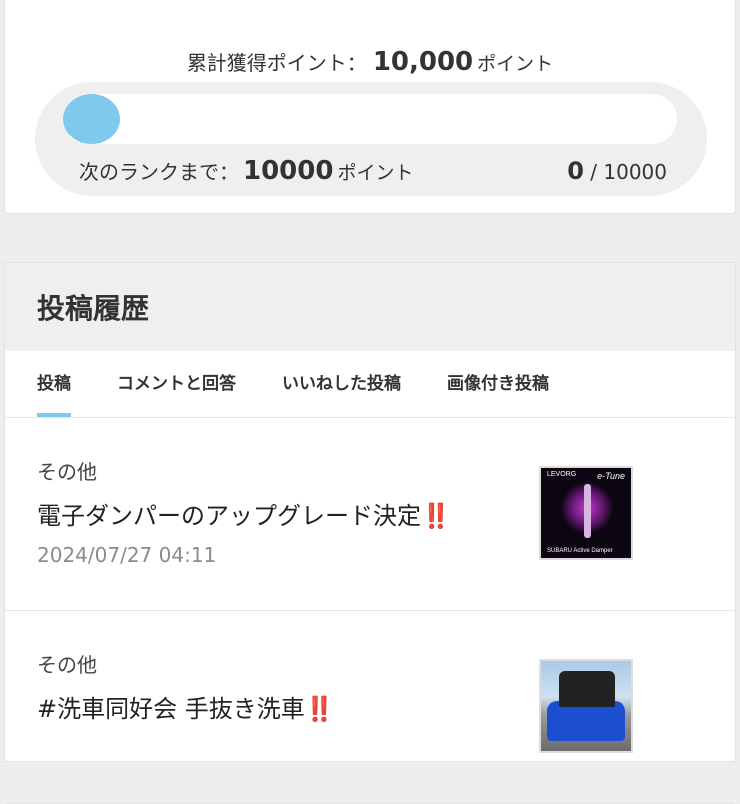  Describe the element at coordinates (562, 474) in the screenshot. I see `thumbnail-caption-top-left: LEVORG` at that location.